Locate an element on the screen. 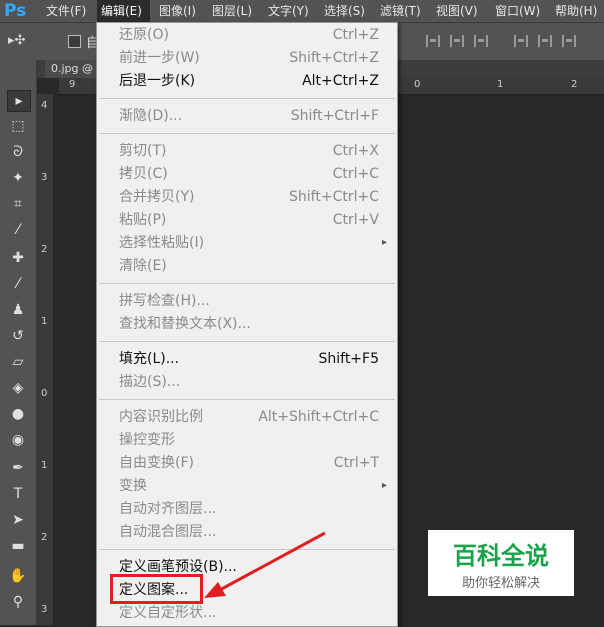  menu-item-clear: 清除(E) is located at coordinates (247, 266).